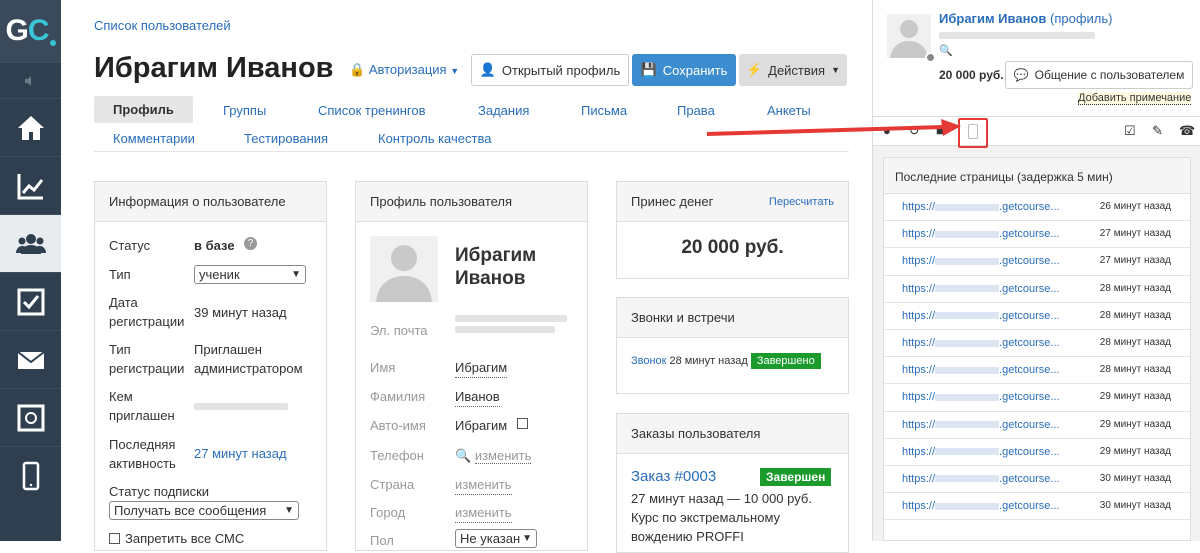  I want to click on order-link: Заказ #0003, so click(673, 476).